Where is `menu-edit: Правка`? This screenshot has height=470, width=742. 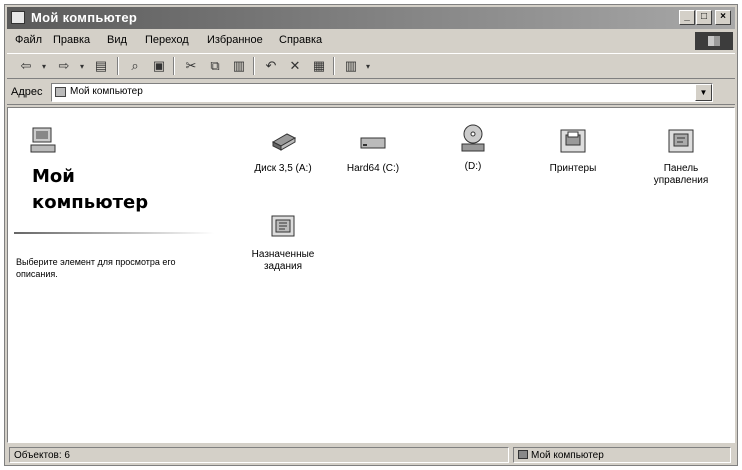 menu-edit: Правка is located at coordinates (71, 40).